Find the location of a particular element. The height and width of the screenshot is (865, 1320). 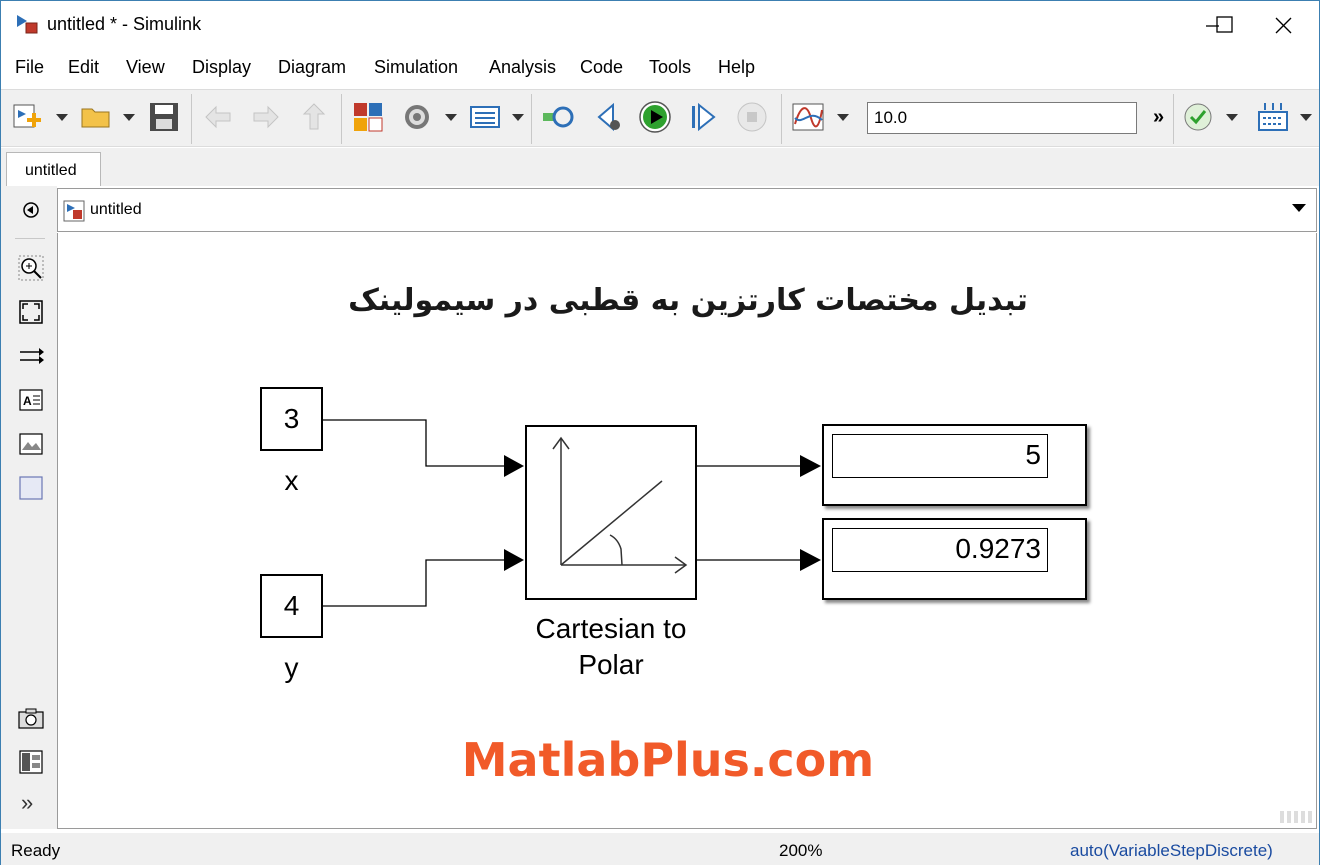

annotation-icon: A is located at coordinates (31, 400).